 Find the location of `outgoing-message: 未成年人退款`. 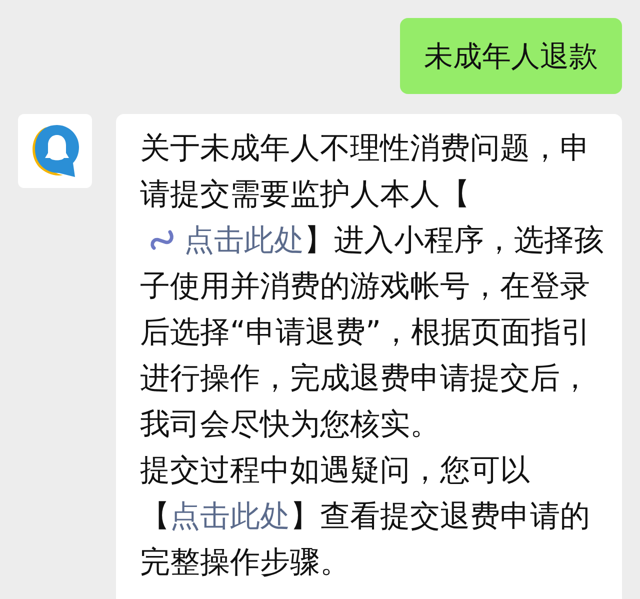

outgoing-message: 未成年人退款 is located at coordinates (511, 56).